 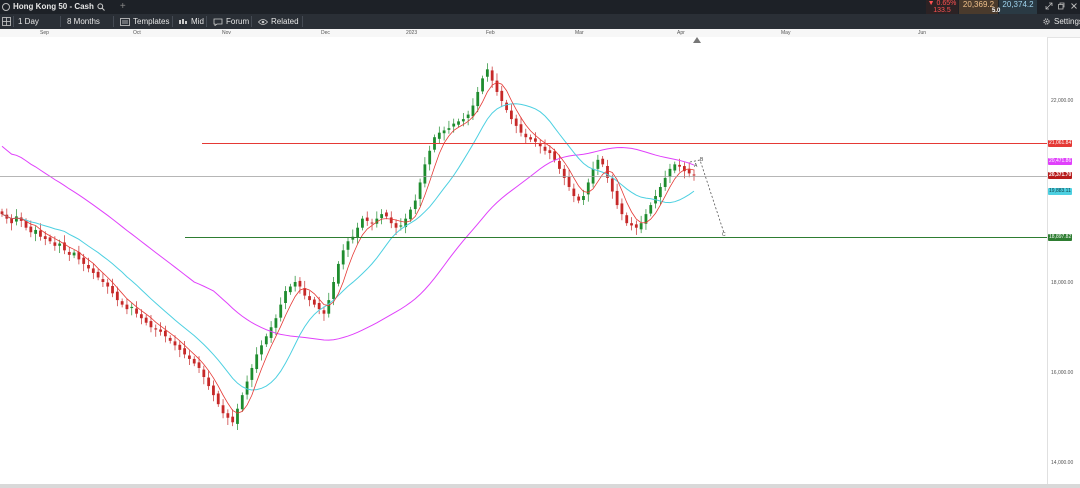 I want to click on plus-icon: +, so click(x=123, y=6).